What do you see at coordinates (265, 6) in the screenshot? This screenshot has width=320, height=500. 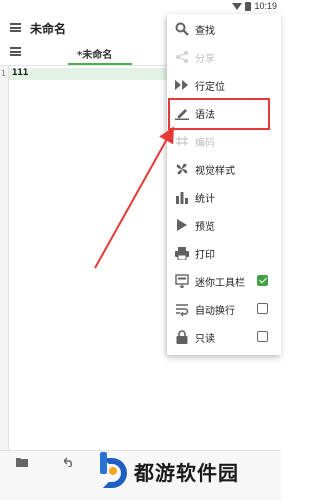 I see `status-time: 10:19` at bounding box center [265, 6].